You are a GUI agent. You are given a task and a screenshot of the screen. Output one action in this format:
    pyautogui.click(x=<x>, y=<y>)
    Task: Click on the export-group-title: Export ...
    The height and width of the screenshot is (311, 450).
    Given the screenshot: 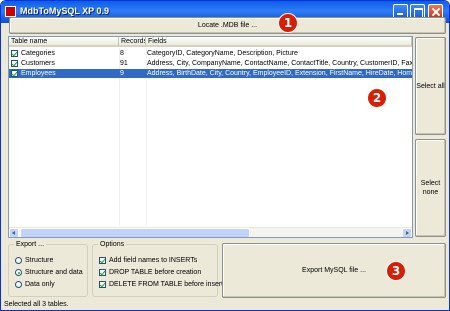 What is the action you would take?
    pyautogui.click(x=30, y=244)
    